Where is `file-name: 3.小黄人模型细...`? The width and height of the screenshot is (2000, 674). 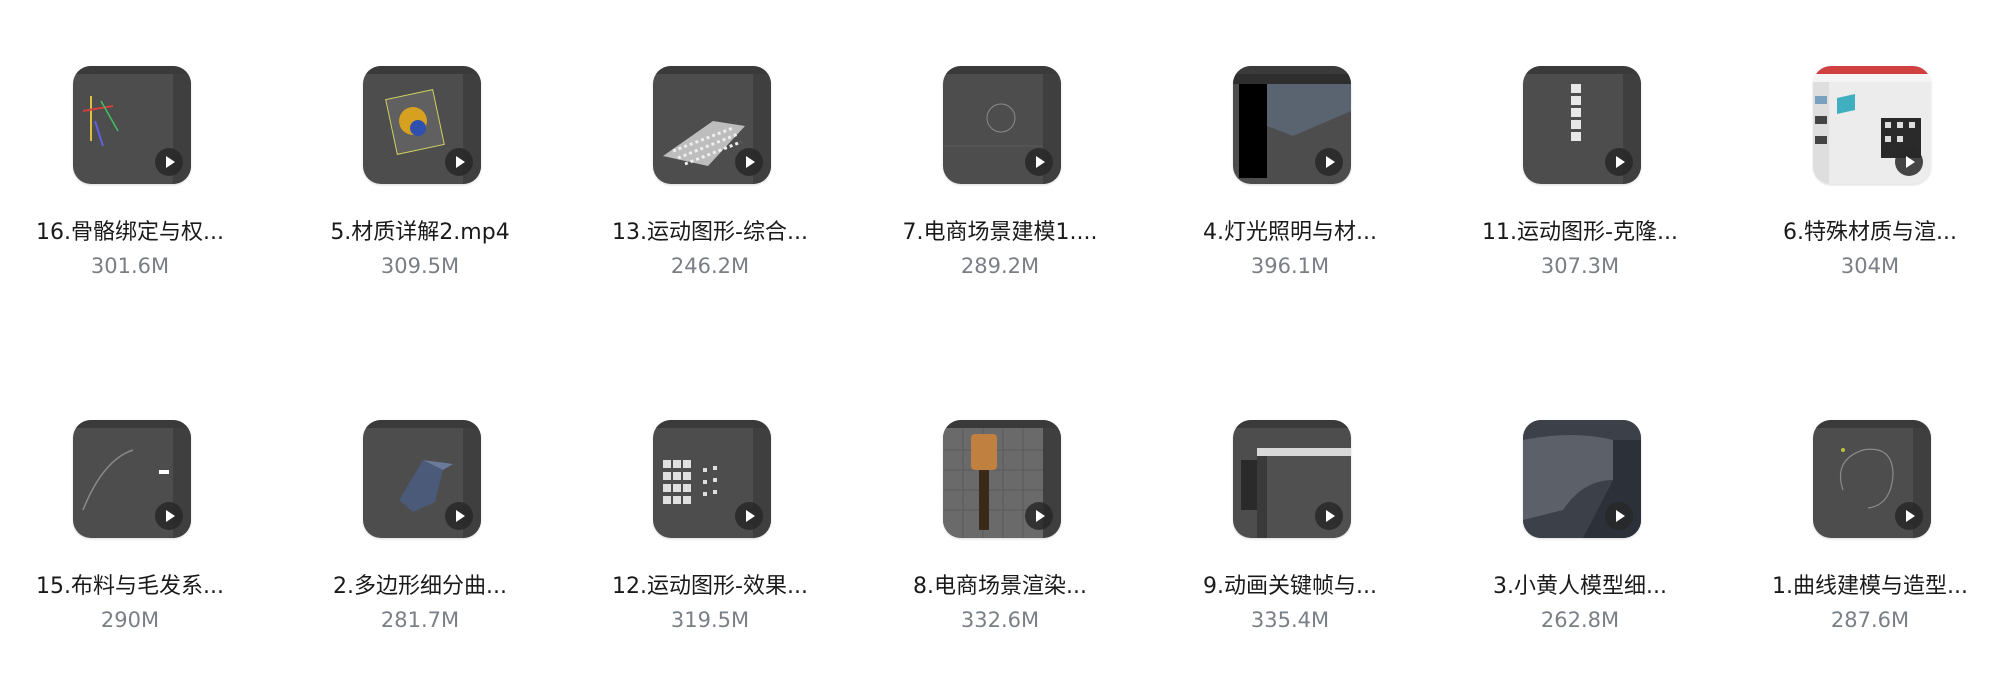
file-name: 3.小黄人模型细... is located at coordinates (1580, 586).